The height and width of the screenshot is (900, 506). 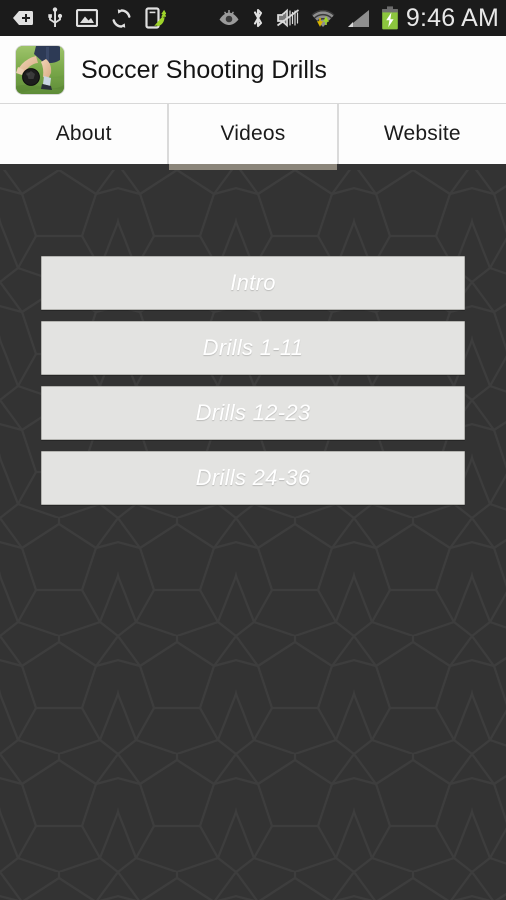 I want to click on tab-about: About, so click(x=84, y=134).